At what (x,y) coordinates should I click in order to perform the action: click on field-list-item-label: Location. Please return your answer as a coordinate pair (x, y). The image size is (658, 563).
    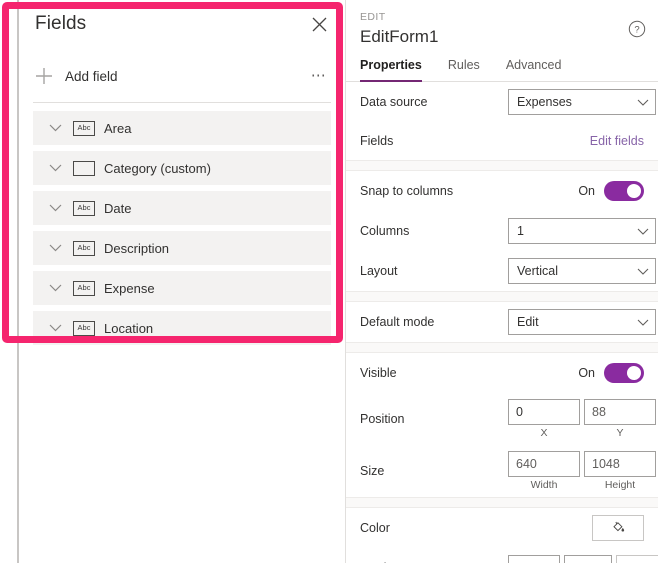
    Looking at the image, I should click on (129, 328).